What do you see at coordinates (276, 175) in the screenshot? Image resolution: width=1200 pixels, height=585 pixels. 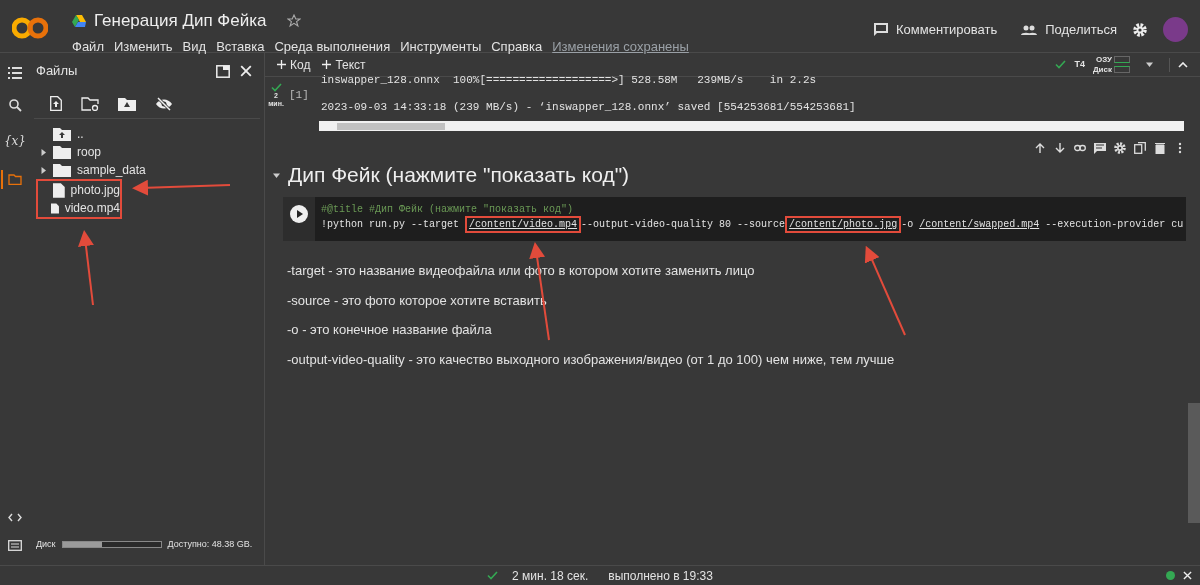 I see `collapse-caret-icon` at bounding box center [276, 175].